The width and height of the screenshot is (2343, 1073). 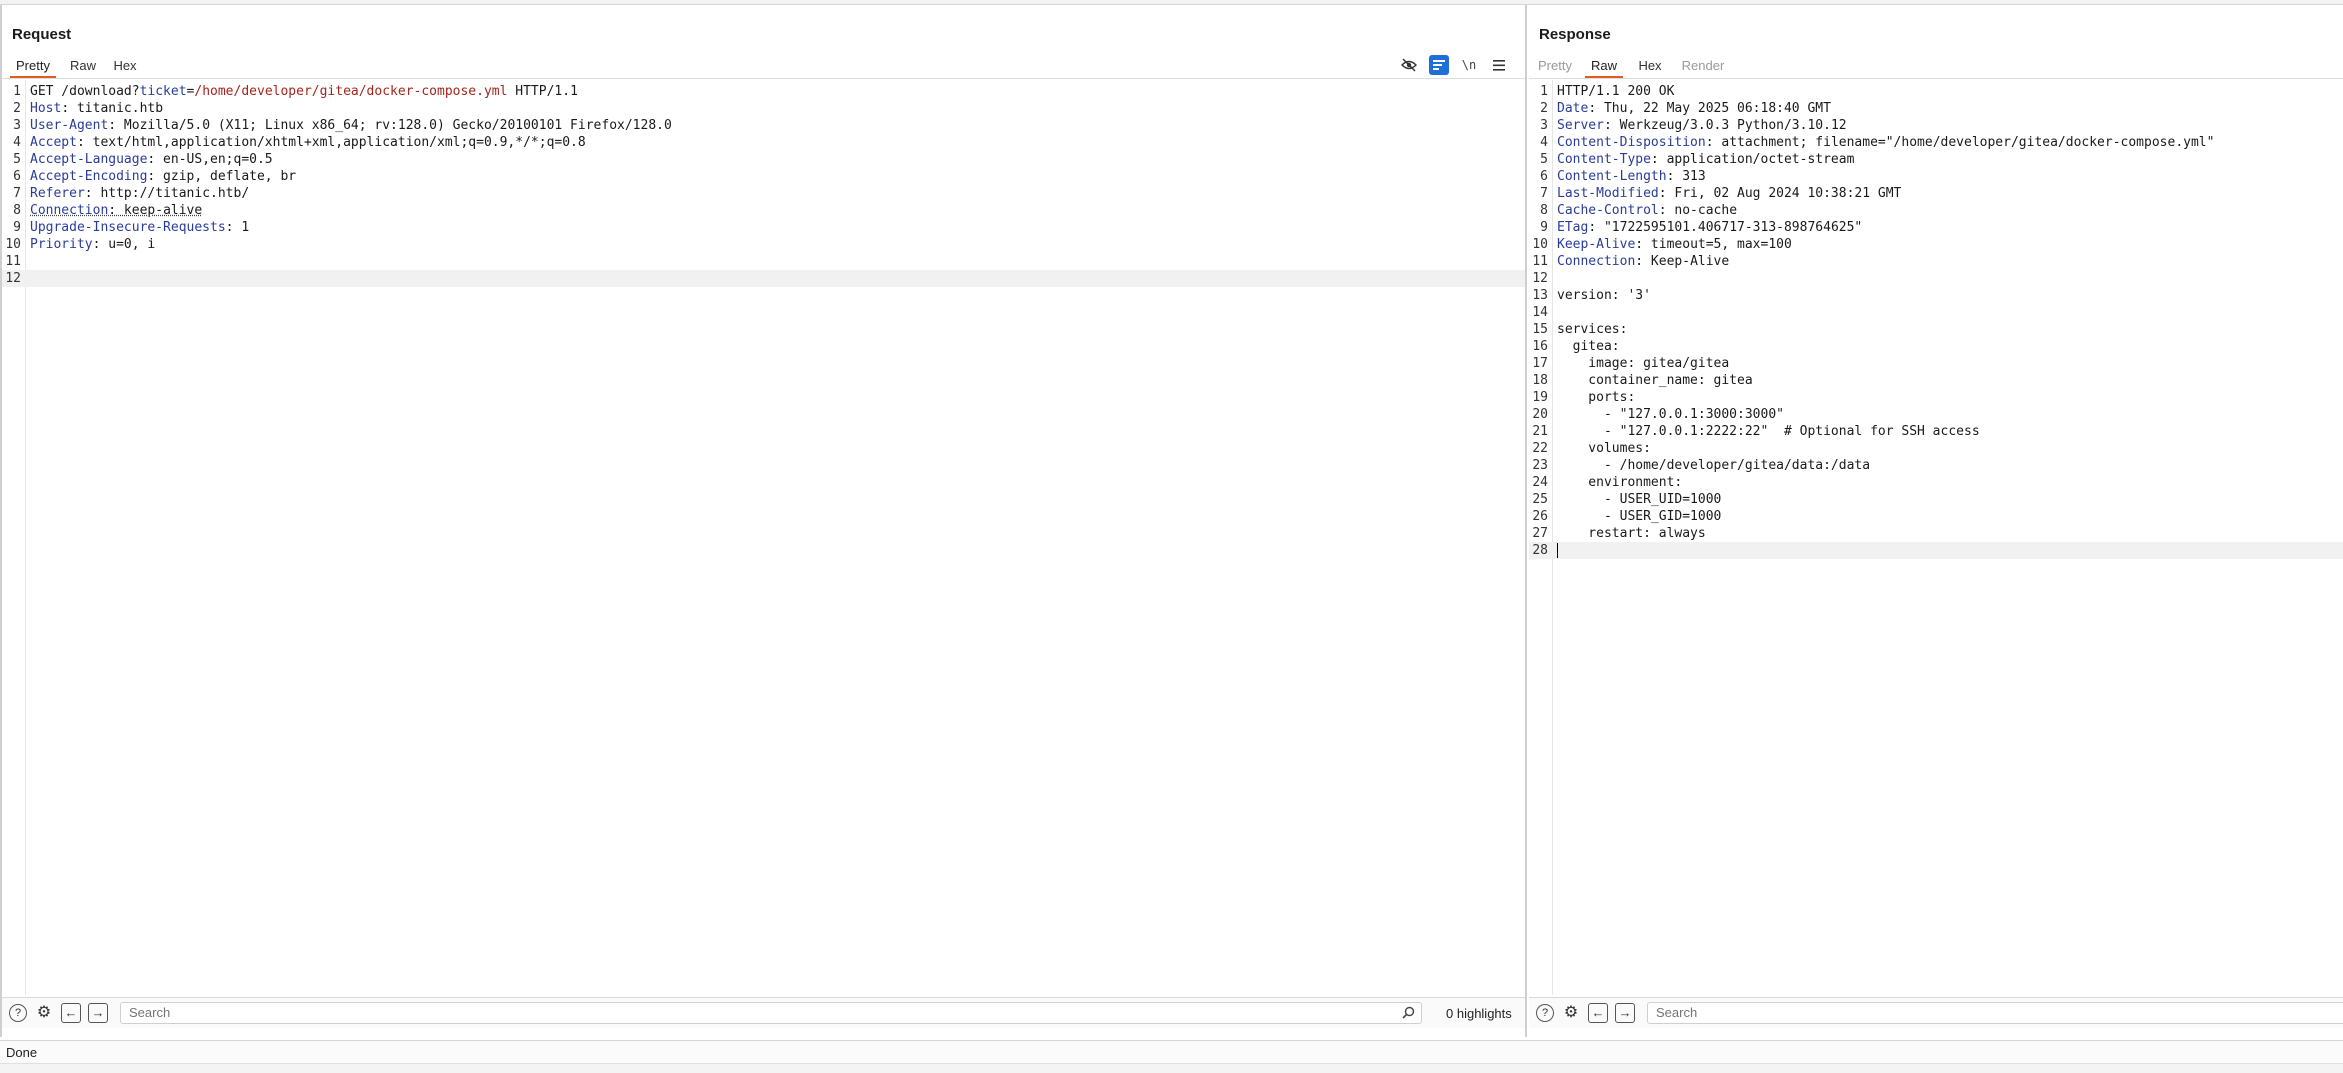 What do you see at coordinates (1439, 65) in the screenshot?
I see `wrap-lines-icon` at bounding box center [1439, 65].